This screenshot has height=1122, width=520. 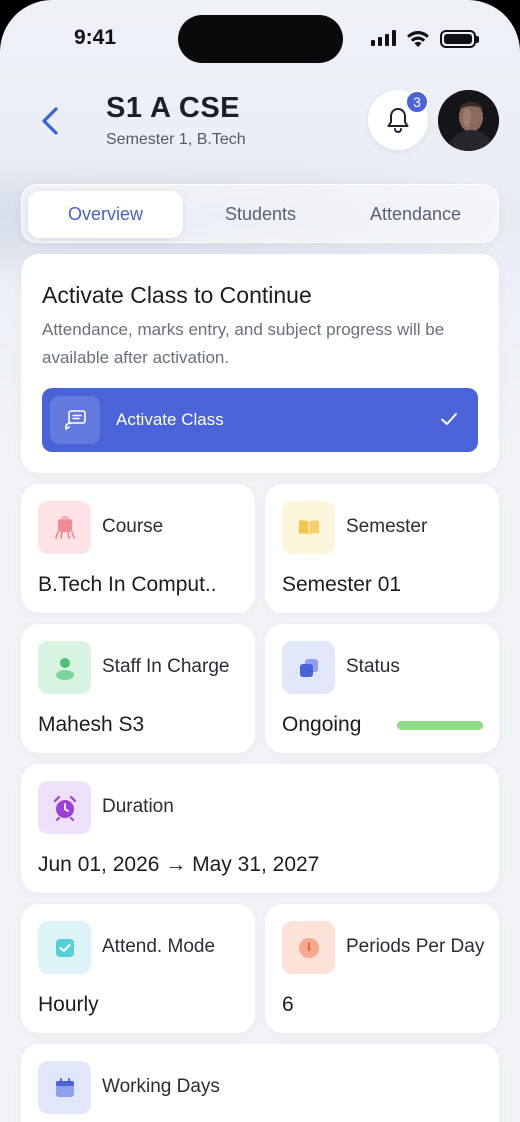 I want to click on dynamic-island, so click(x=260, y=39).